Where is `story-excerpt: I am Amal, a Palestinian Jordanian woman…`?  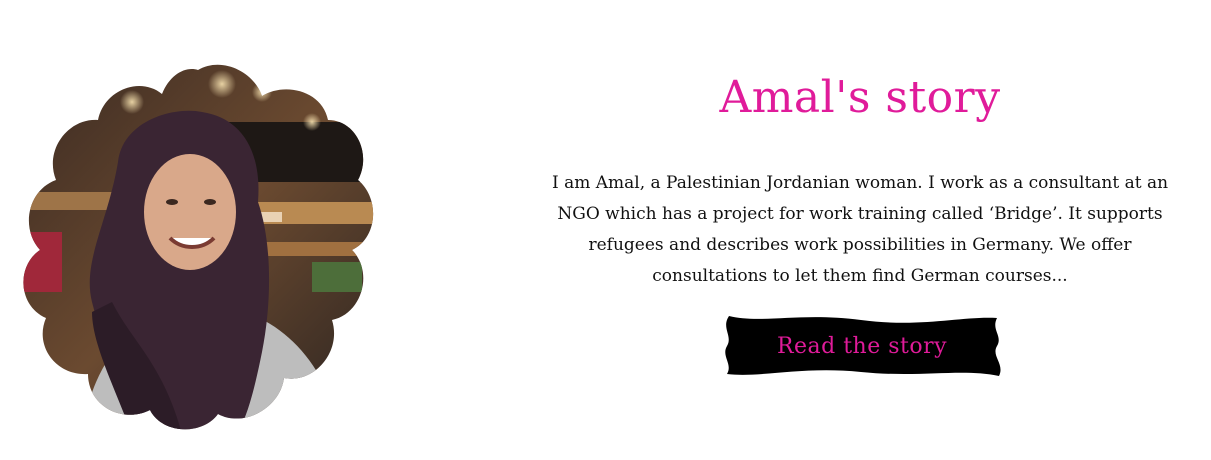
story-excerpt: I am Amal, a Palestinian Jordanian woman… is located at coordinates (860, 229).